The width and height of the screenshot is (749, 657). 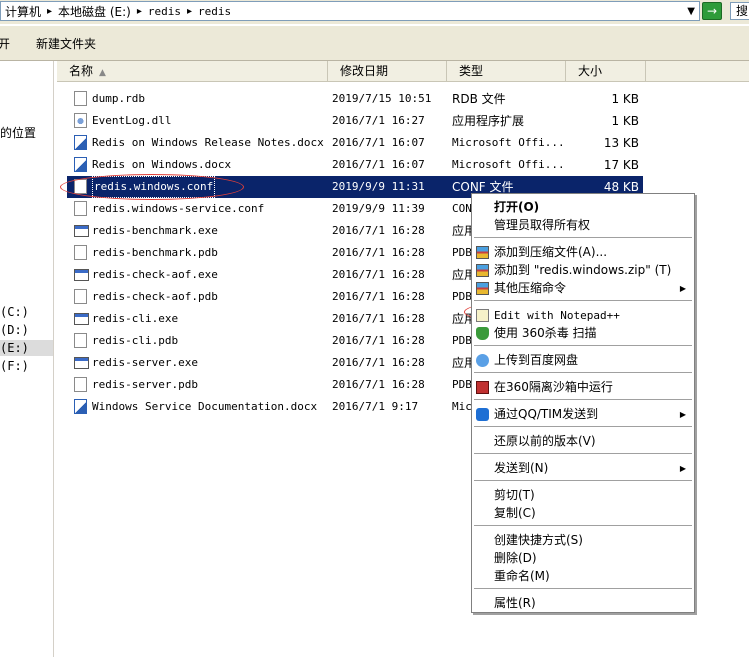 I want to click on column-date: 修改日期, so click(x=387, y=71).